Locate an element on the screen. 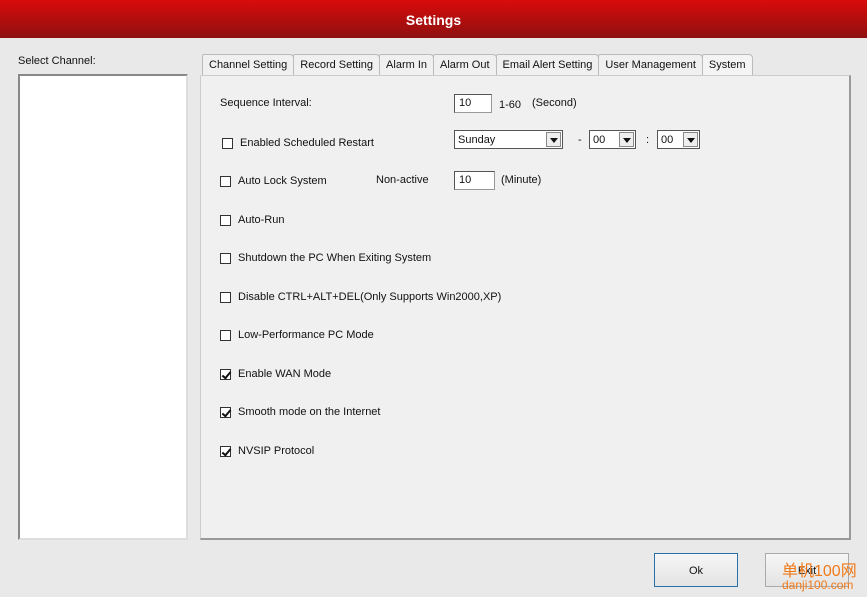  sequence-unit: (Second) is located at coordinates (554, 103).